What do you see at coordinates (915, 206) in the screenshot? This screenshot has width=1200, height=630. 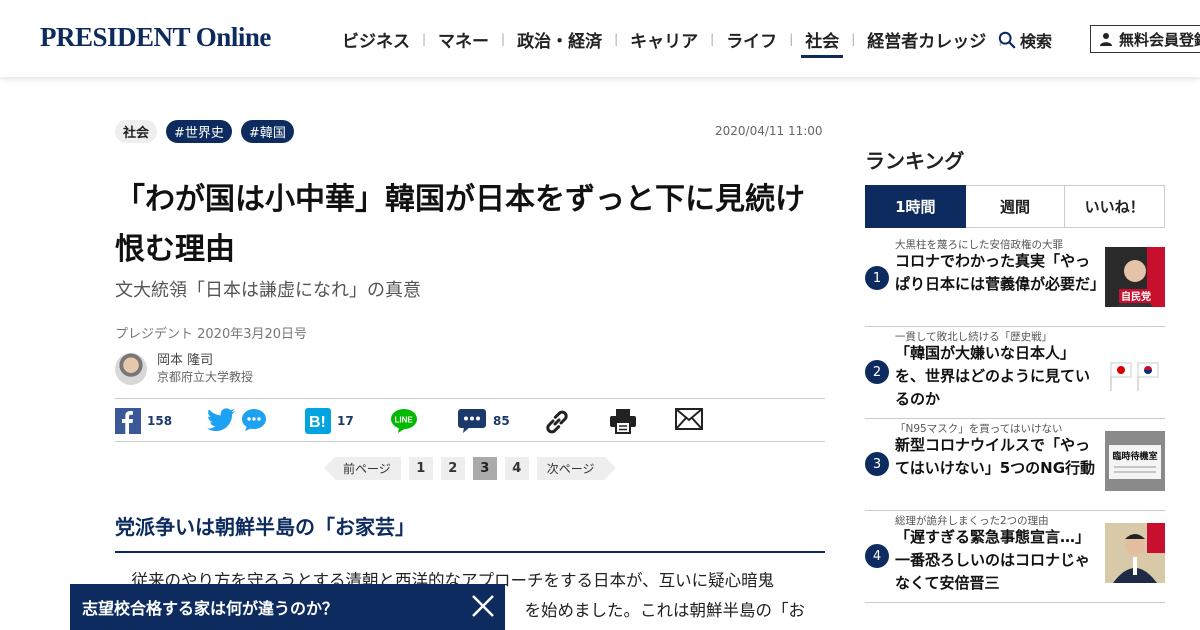 I see `tab-1-hour: 1時間` at bounding box center [915, 206].